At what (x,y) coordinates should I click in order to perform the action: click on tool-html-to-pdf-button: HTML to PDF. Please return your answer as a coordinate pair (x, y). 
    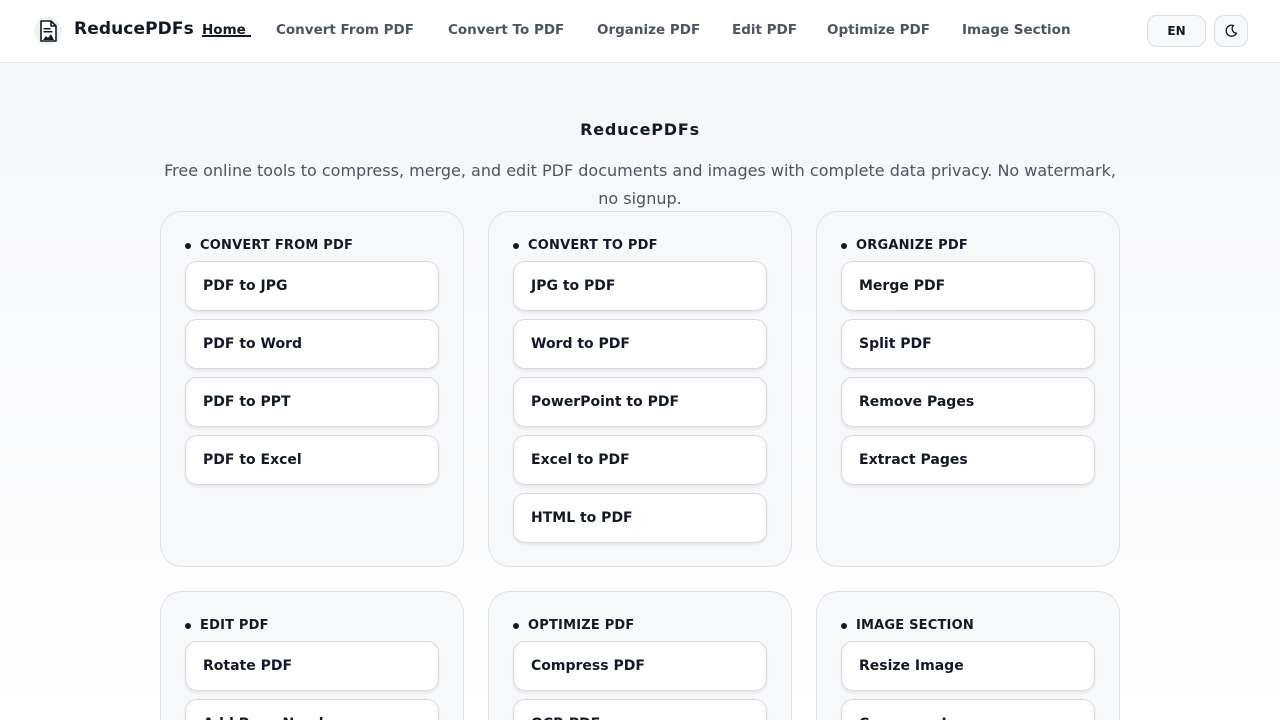
    Looking at the image, I should click on (640, 518).